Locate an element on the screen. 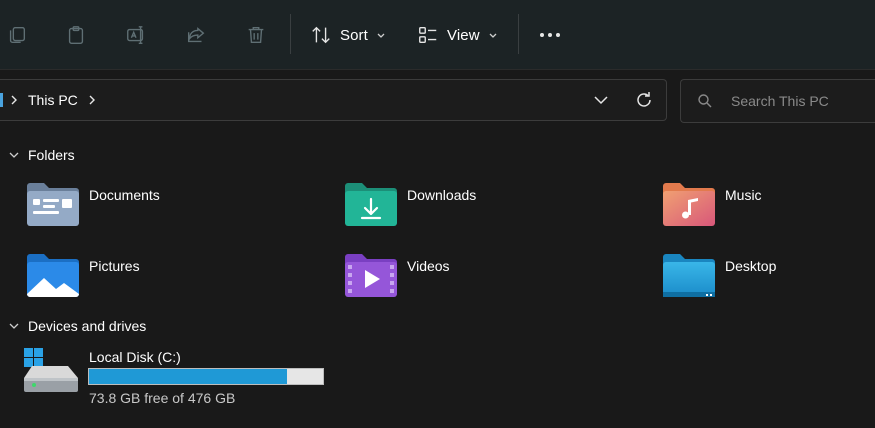 Image resolution: width=875 pixels, height=428 pixels. folder-label: Documents is located at coordinates (124, 195).